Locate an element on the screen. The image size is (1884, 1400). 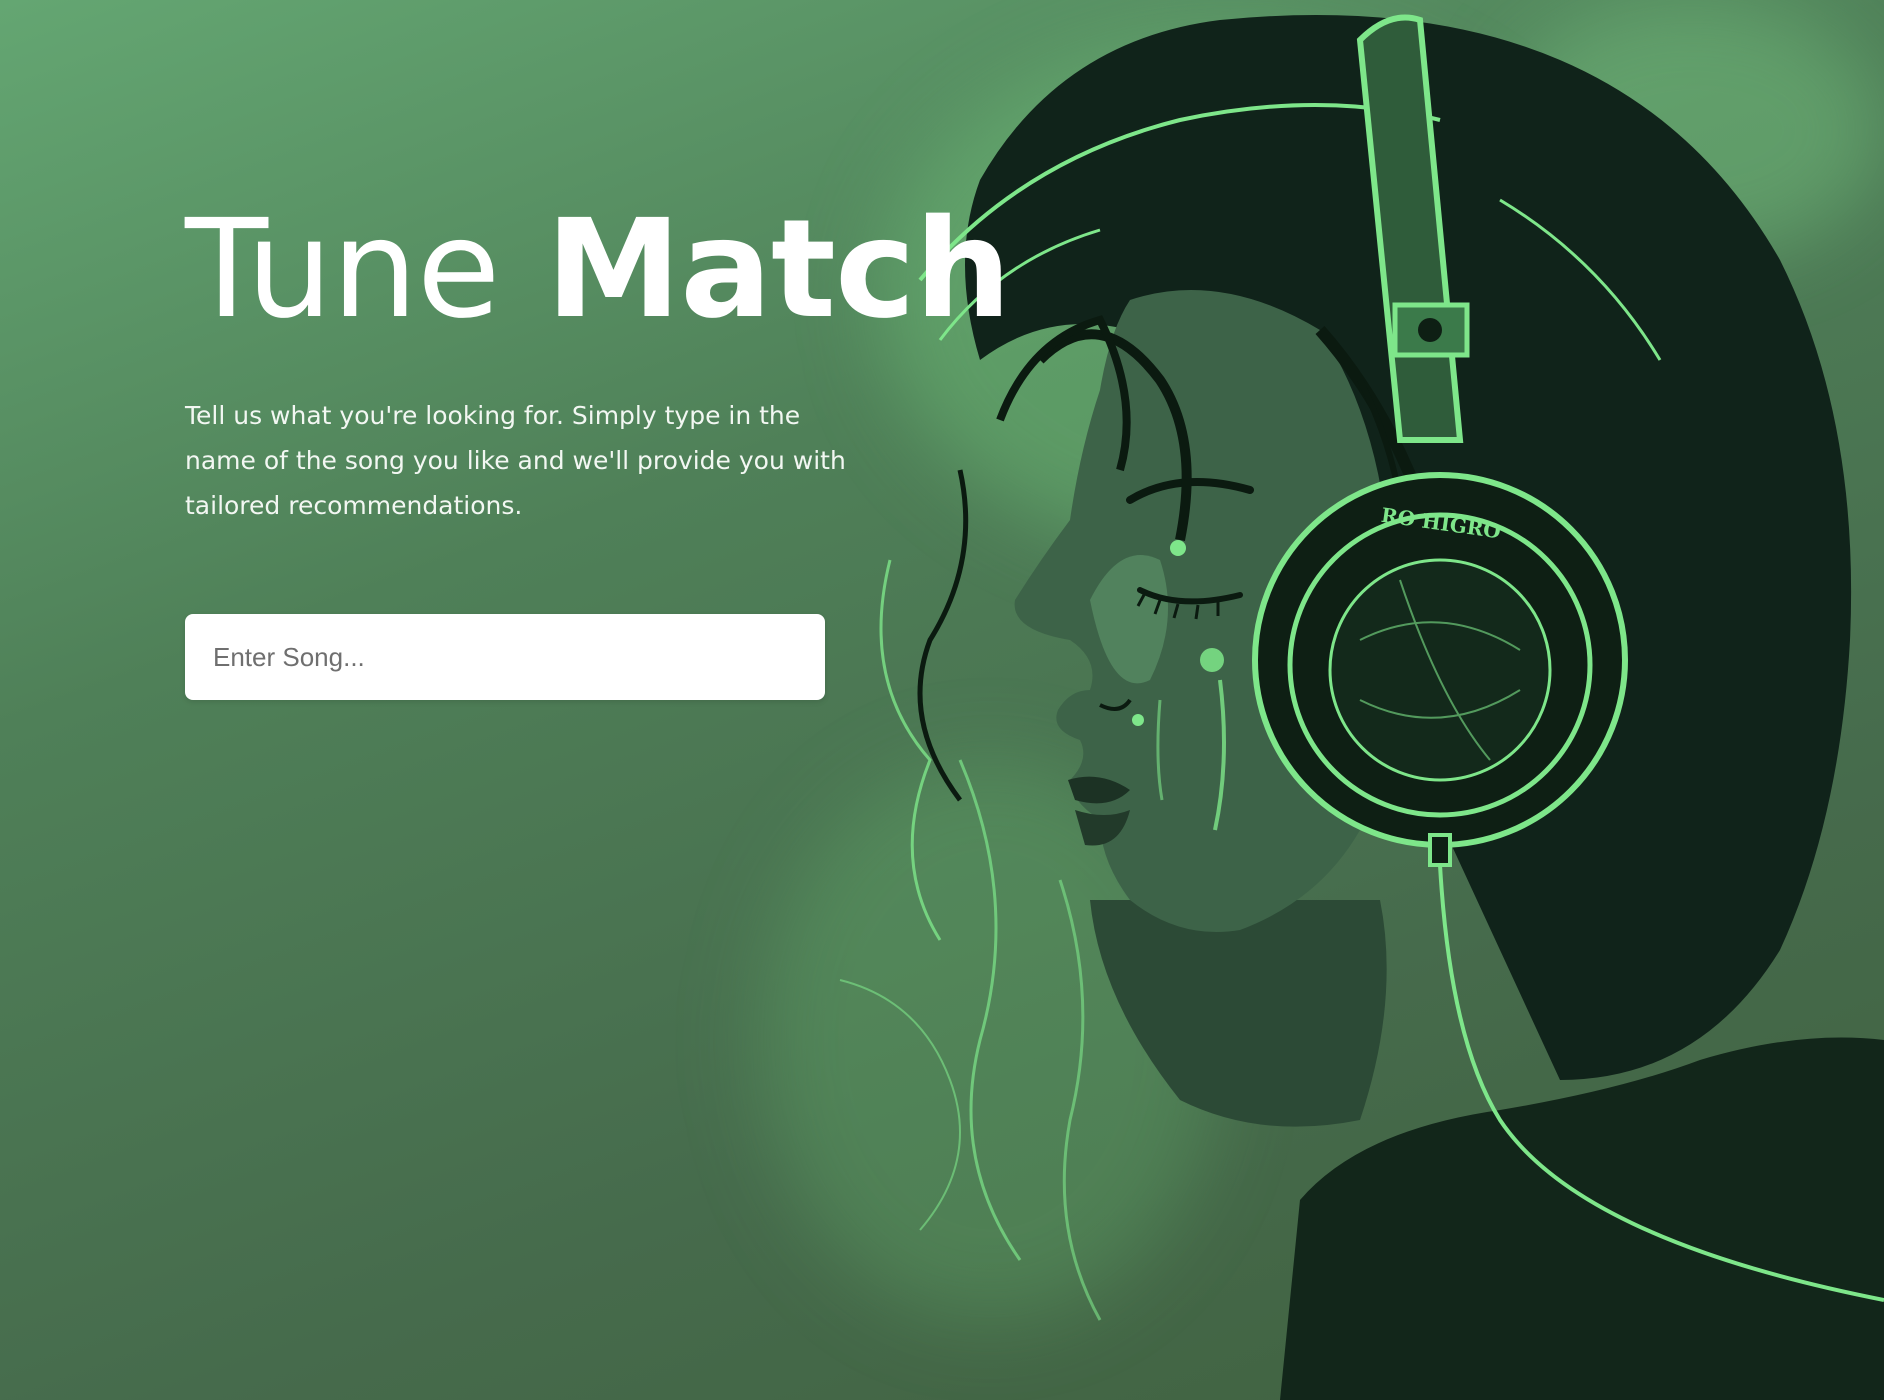
page-title: Tune Match is located at coordinates (598, 270).